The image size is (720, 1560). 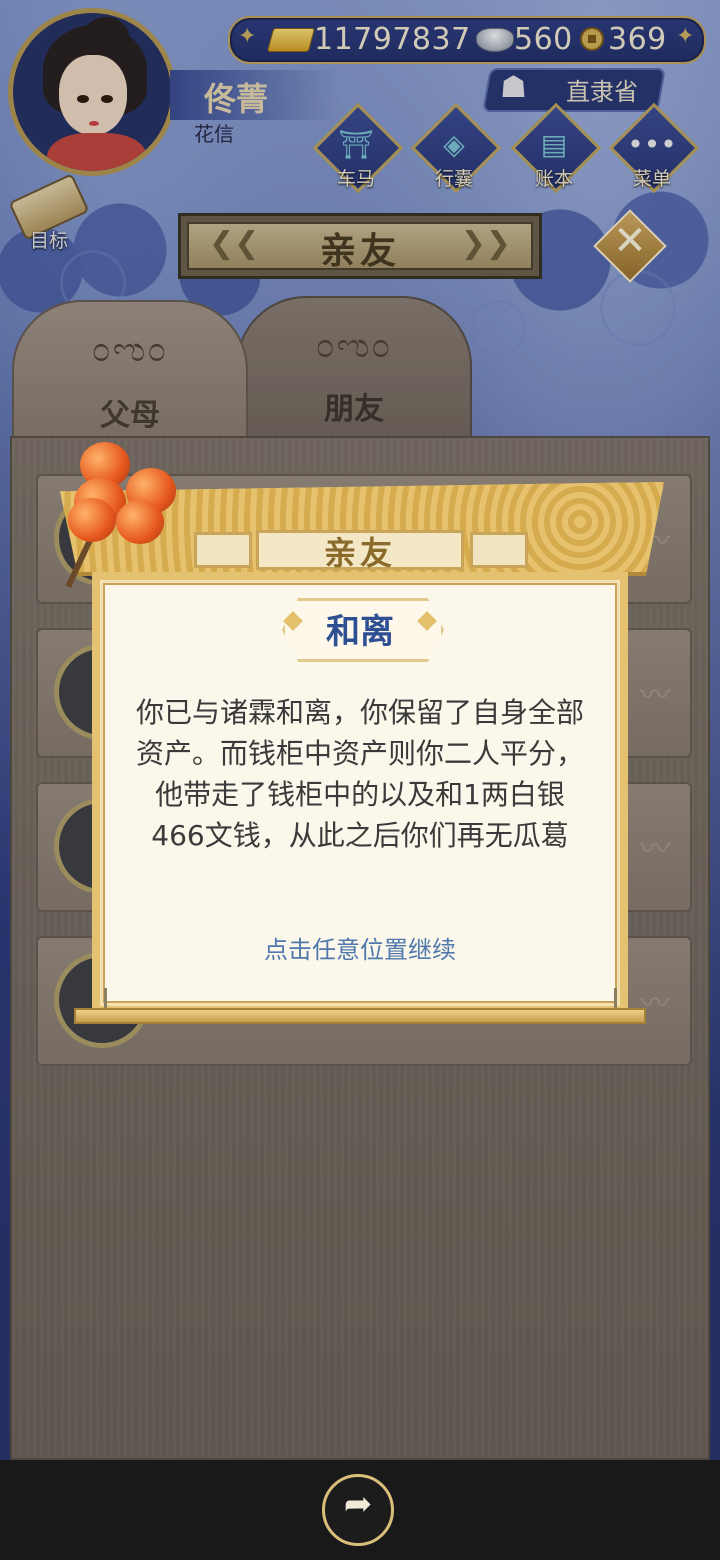 What do you see at coordinates (360, 1016) in the screenshot?
I see `dialog-card-base` at bounding box center [360, 1016].